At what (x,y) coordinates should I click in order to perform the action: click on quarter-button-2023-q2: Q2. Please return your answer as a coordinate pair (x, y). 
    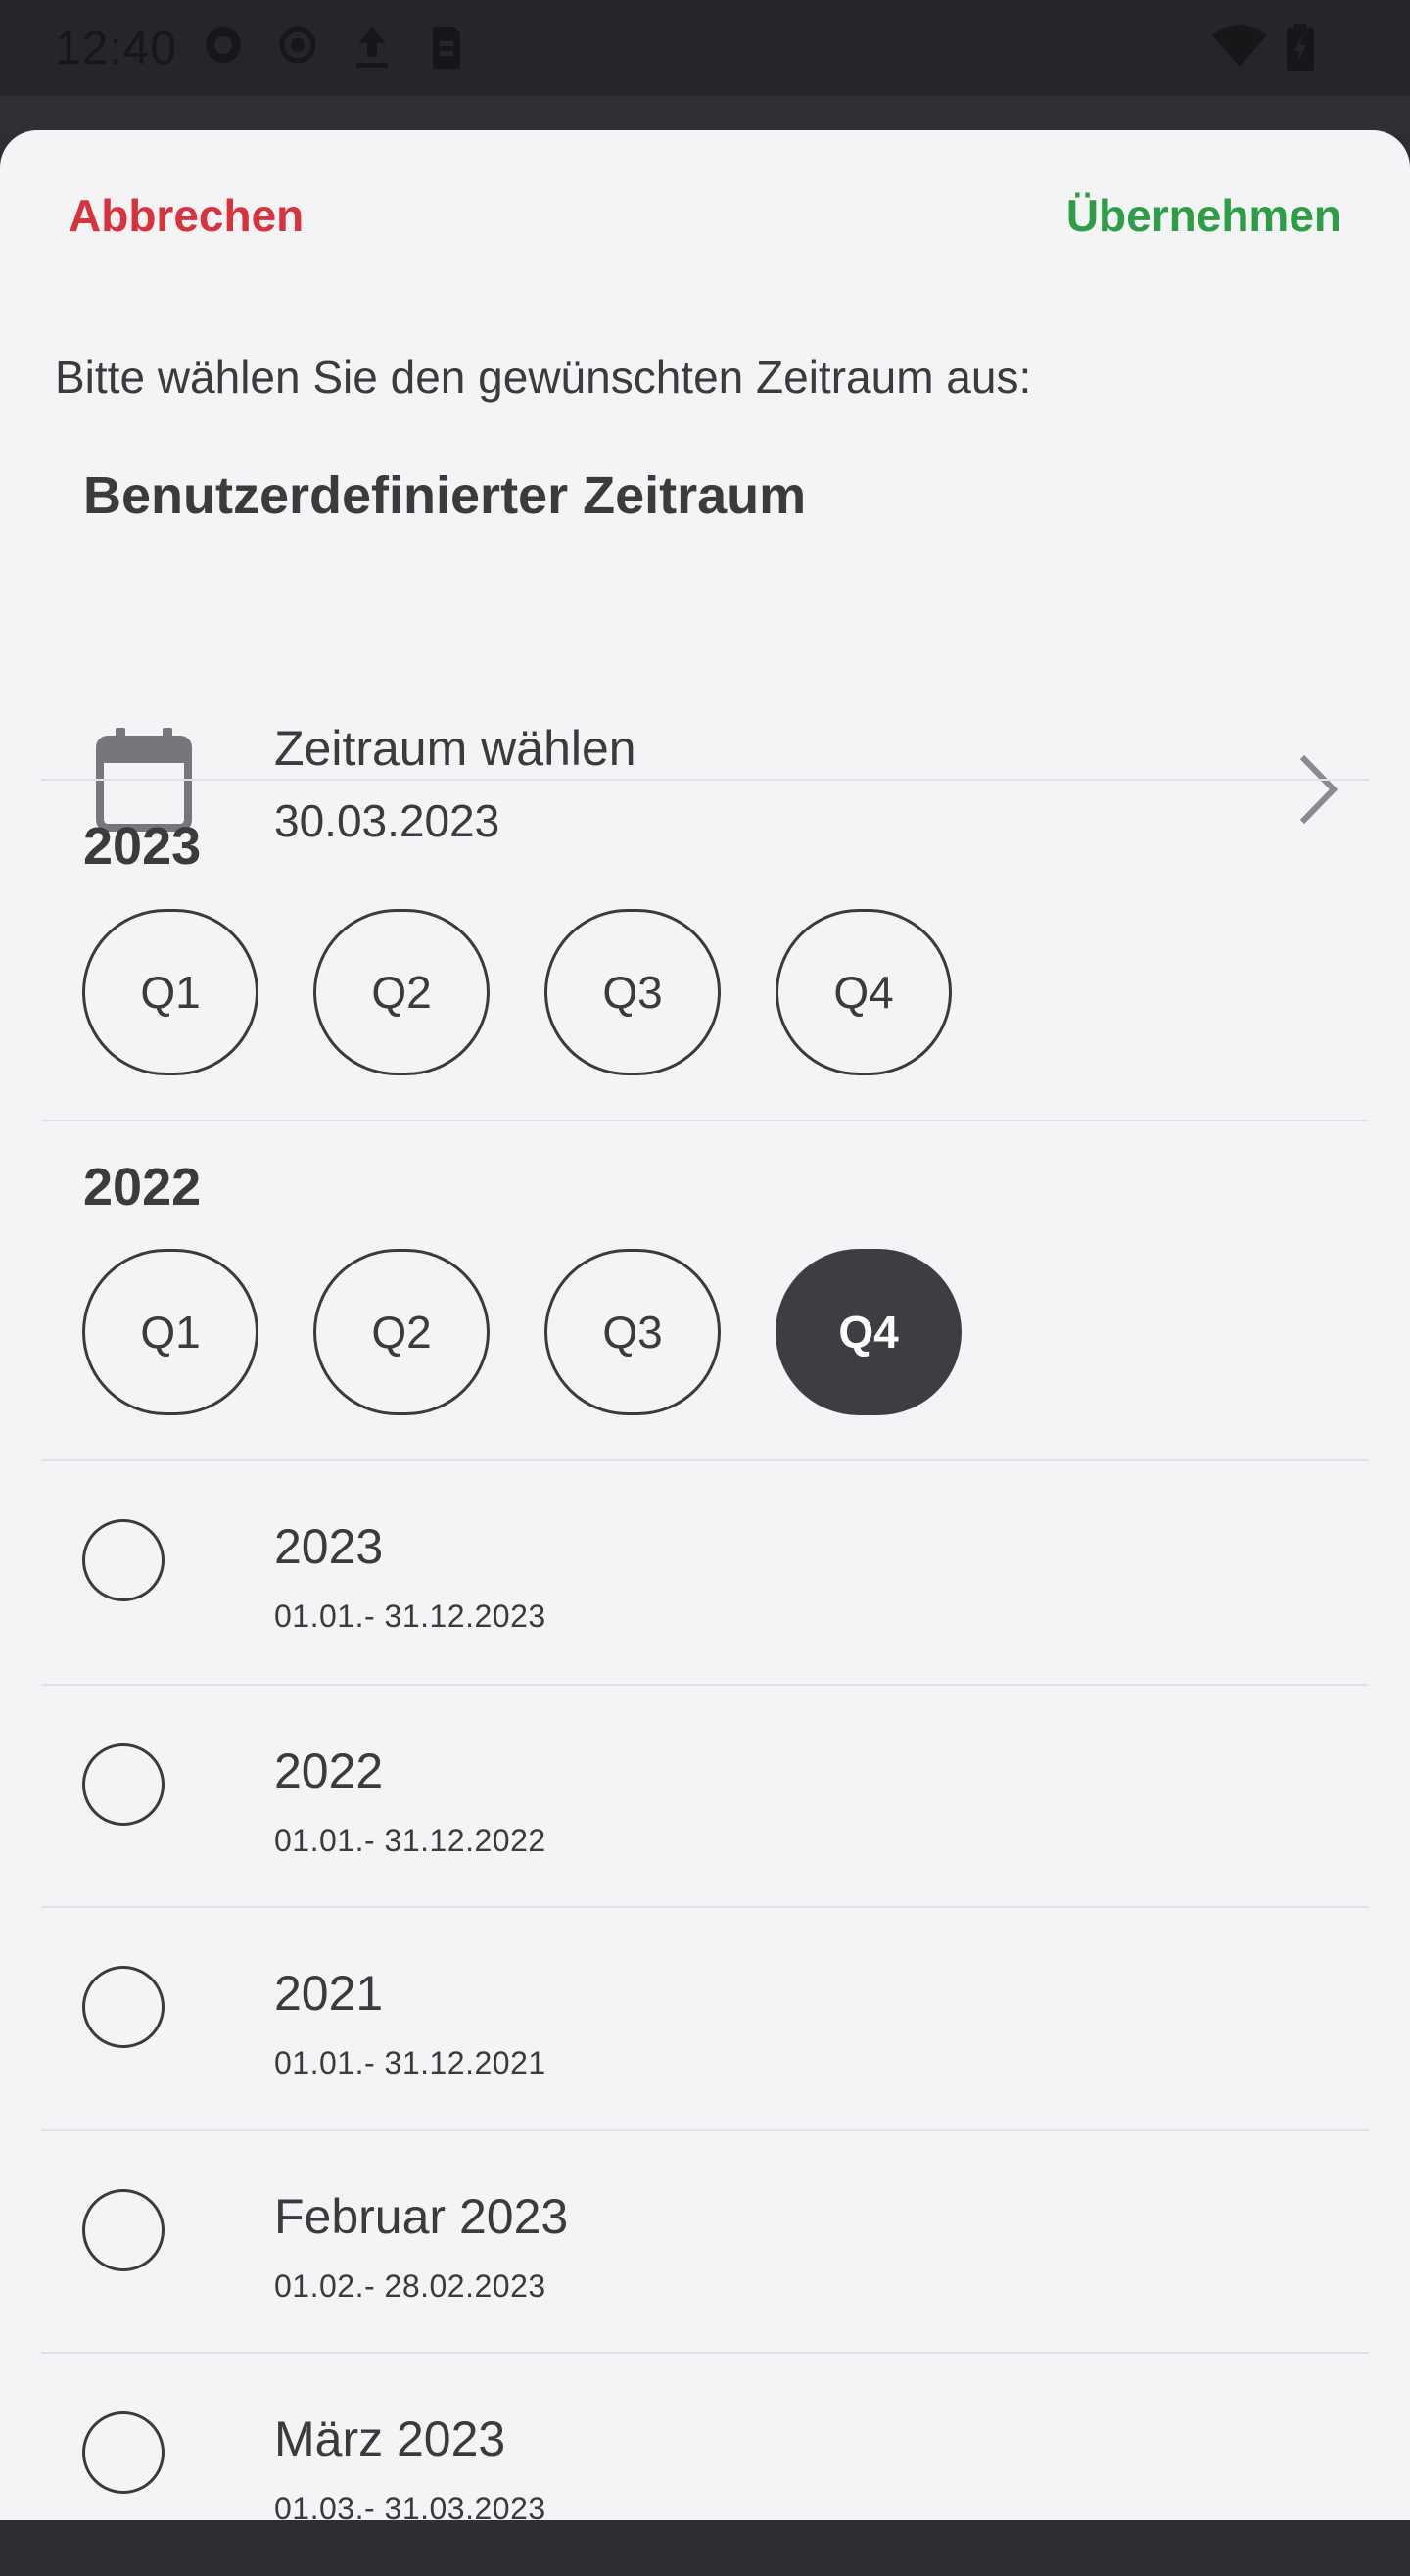
    Looking at the image, I should click on (401, 992).